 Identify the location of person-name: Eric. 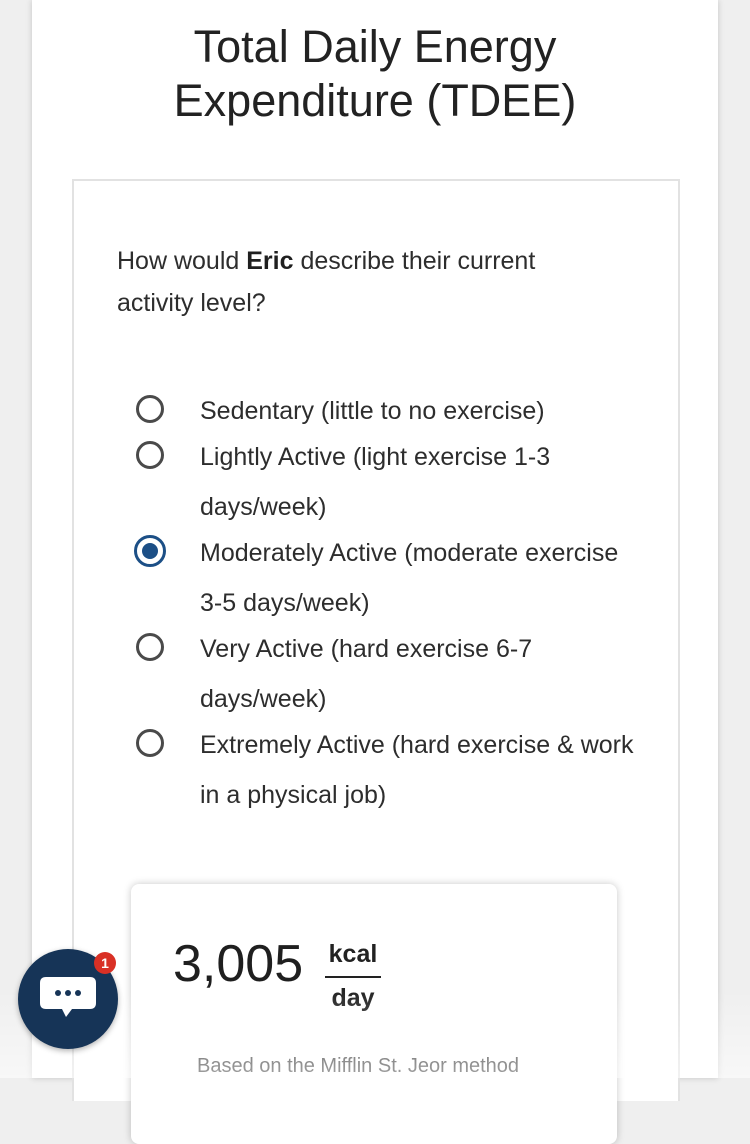
(270, 261).